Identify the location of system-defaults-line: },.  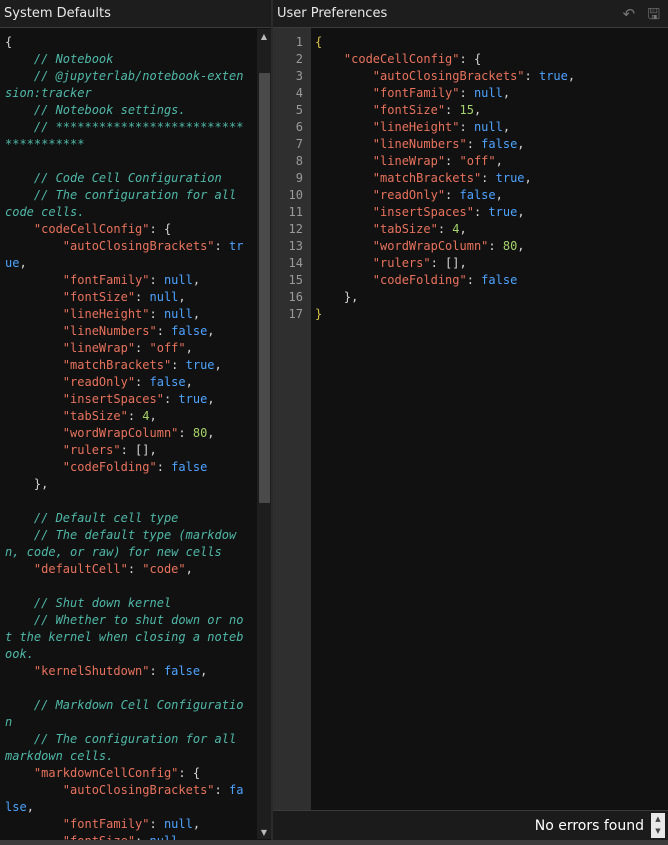
(27, 484).